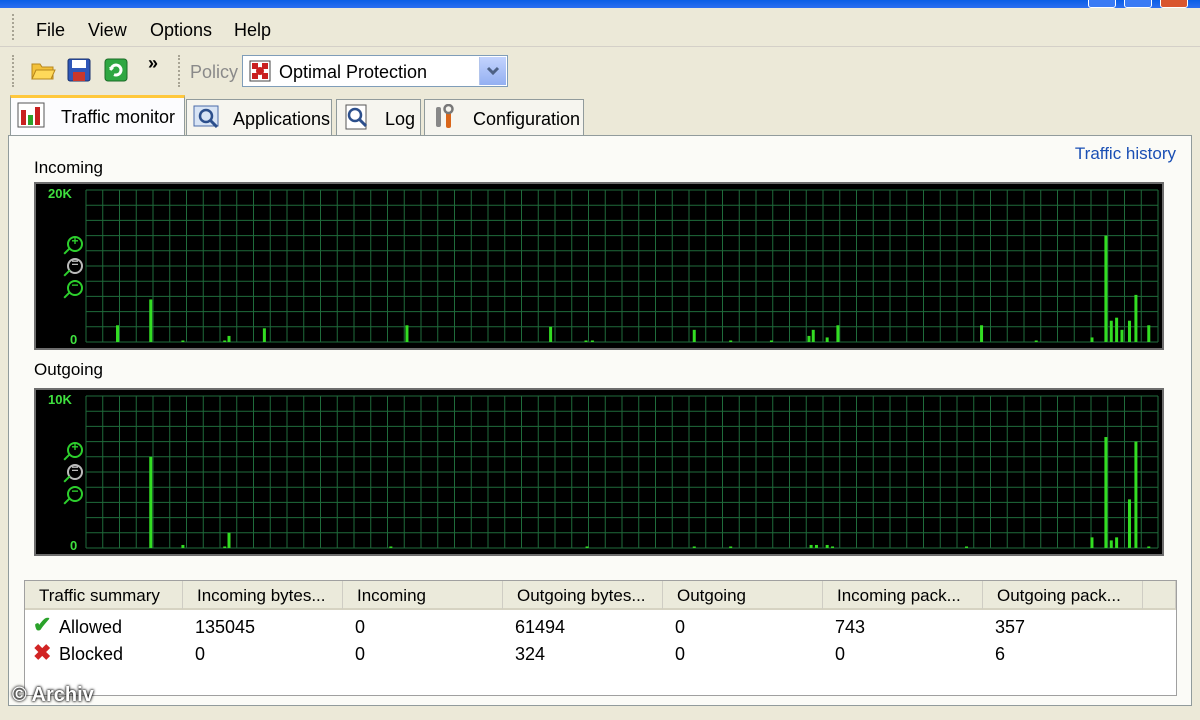 This screenshot has height=720, width=1200. I want to click on cell-allowed-incoming-bytes: 135045, so click(225, 627).